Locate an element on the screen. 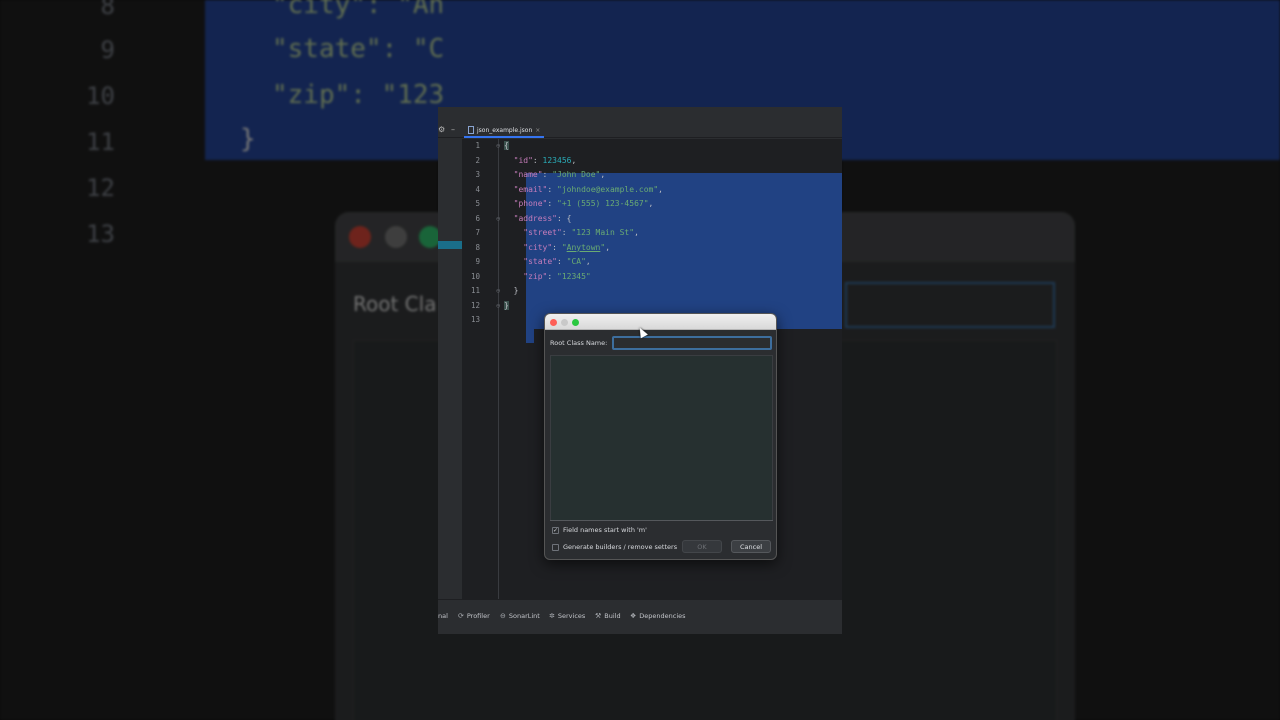  json-value: "johndoe@example.com" is located at coordinates (608, 189).